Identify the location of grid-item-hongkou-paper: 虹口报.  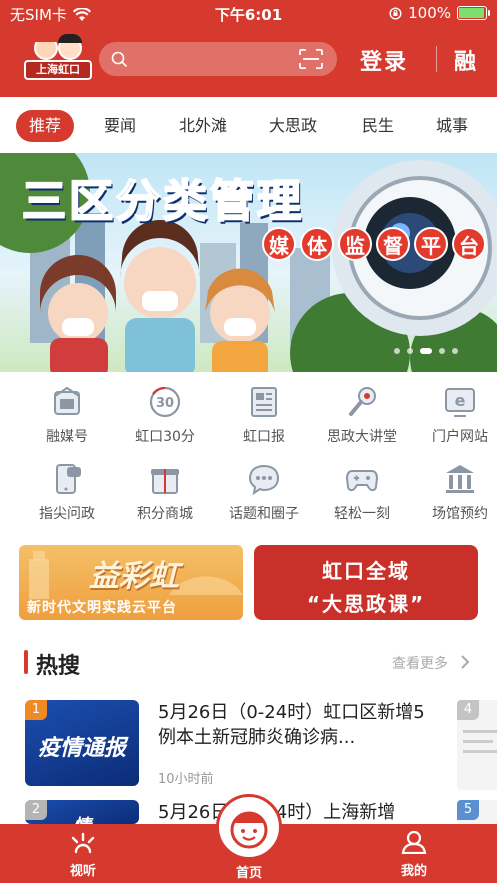
(264, 415).